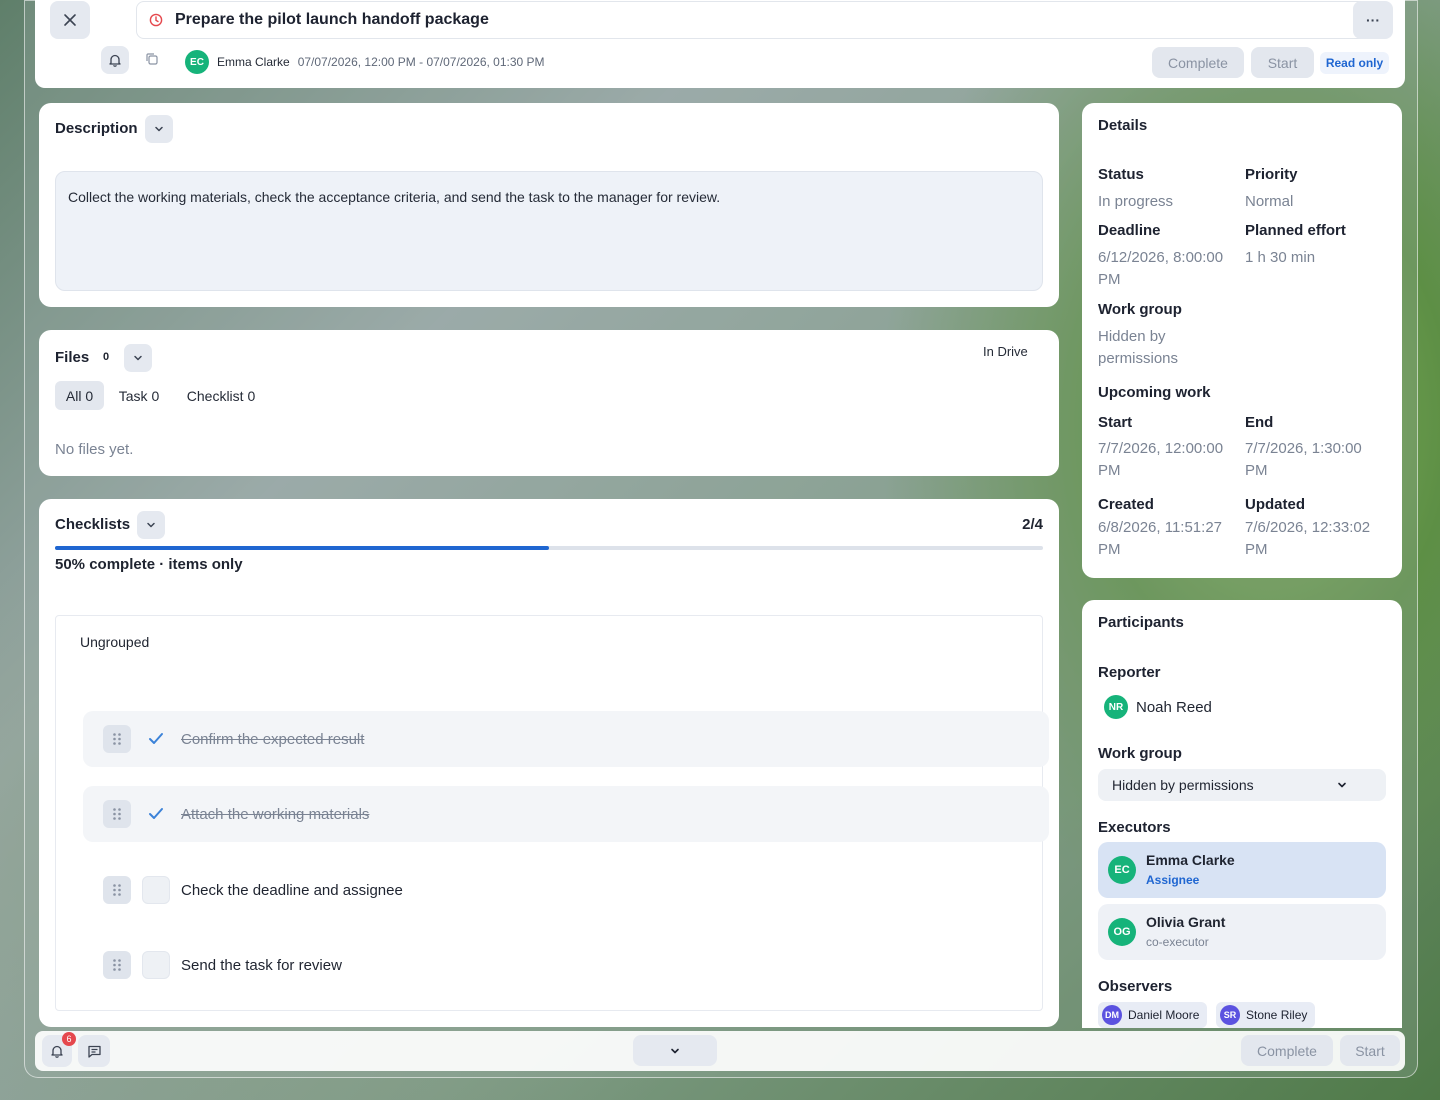  I want to click on description-collapse-button, so click(159, 129).